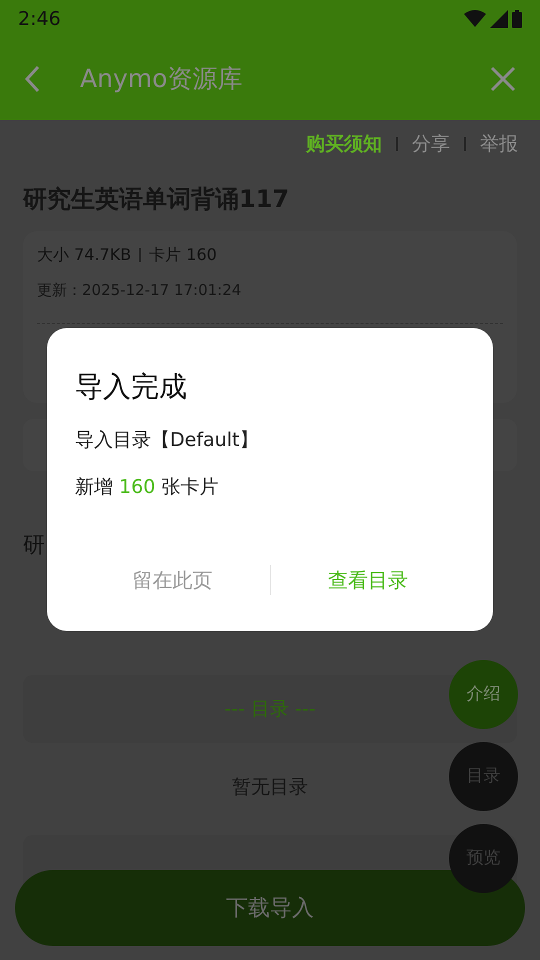  Describe the element at coordinates (475, 19) in the screenshot. I see `wifi-icon` at that location.